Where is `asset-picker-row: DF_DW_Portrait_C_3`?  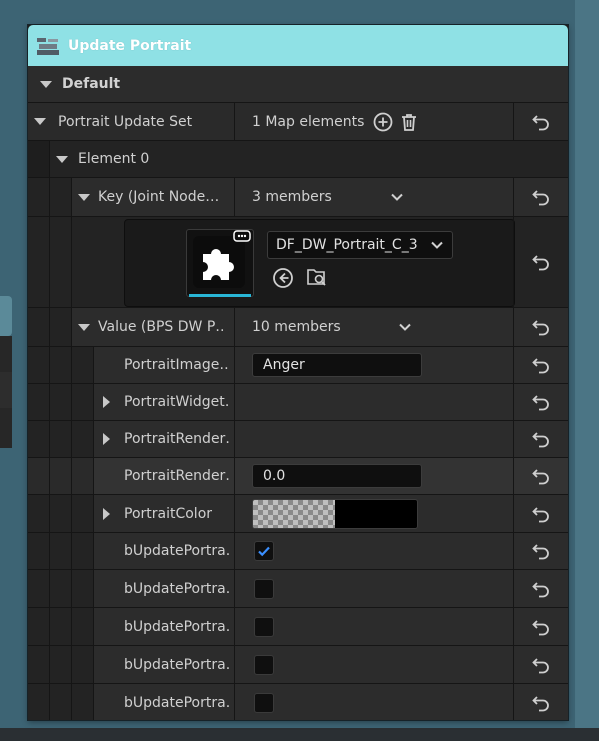
asset-picker-row: DF_DW_Portrait_C_3 is located at coordinates (298, 262).